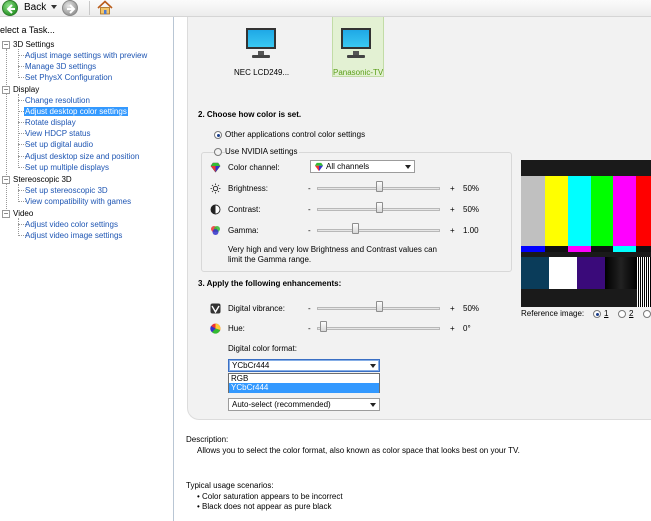 The image size is (651, 521). Describe the element at coordinates (553, 313) in the screenshot. I see `reference-image-label: Reference image:` at that location.